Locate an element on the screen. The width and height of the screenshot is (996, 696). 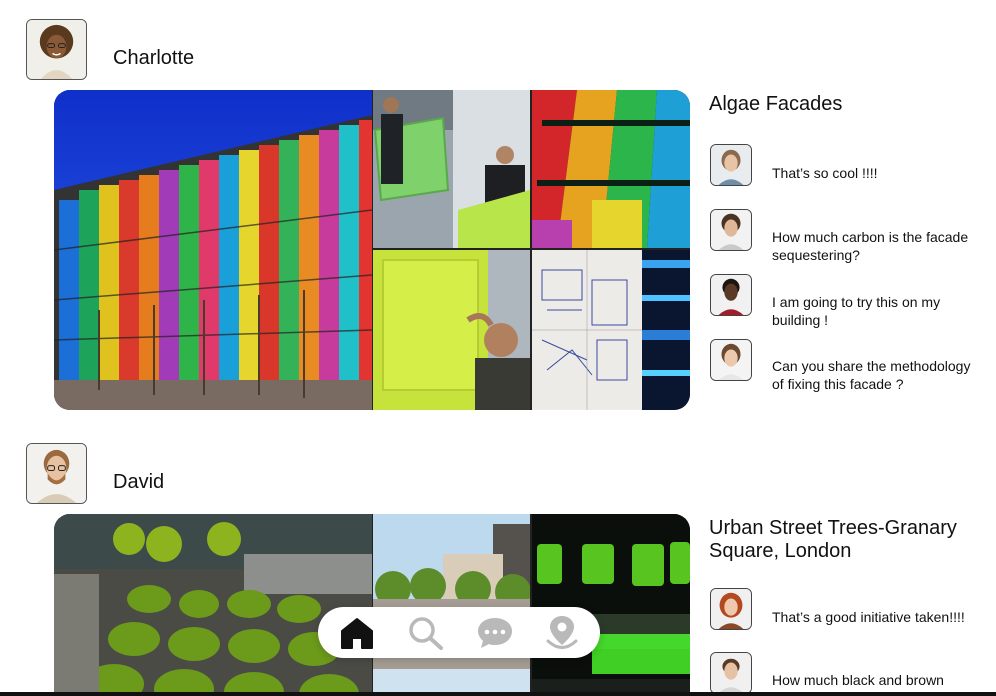
comment: How much black and brown is located at coordinates (844, 674).